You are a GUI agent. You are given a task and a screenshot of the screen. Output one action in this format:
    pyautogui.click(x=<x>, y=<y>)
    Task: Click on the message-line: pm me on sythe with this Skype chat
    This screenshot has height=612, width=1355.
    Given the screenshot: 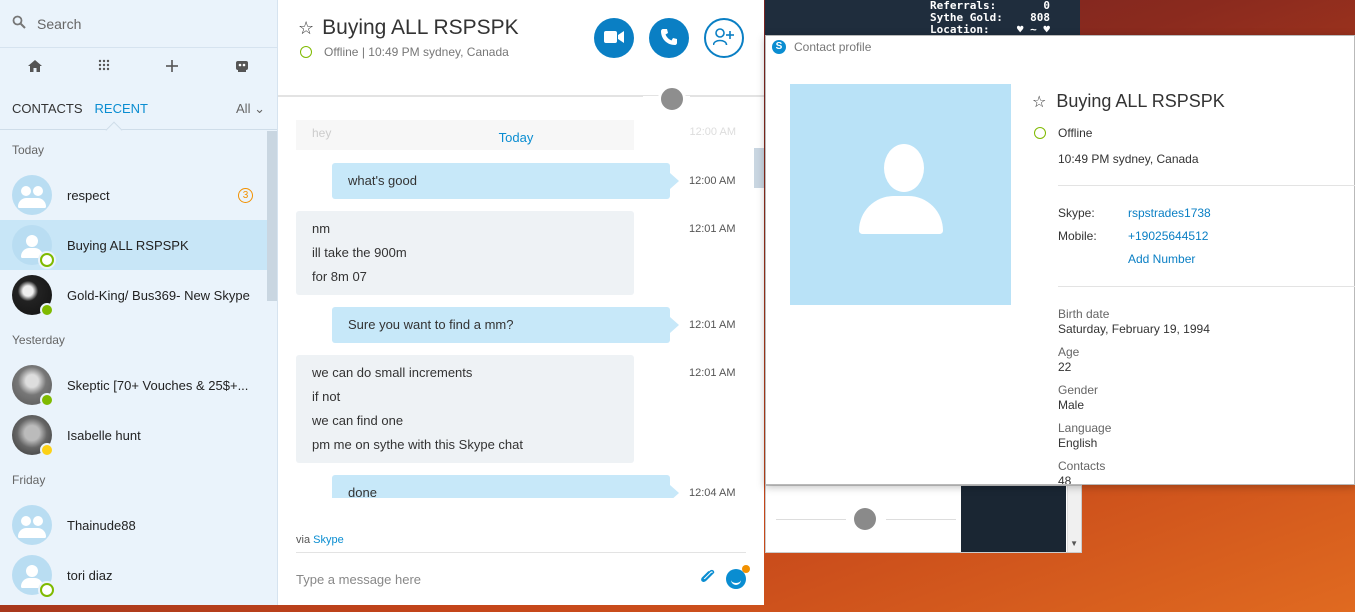 What is the action you would take?
    pyautogui.click(x=417, y=444)
    